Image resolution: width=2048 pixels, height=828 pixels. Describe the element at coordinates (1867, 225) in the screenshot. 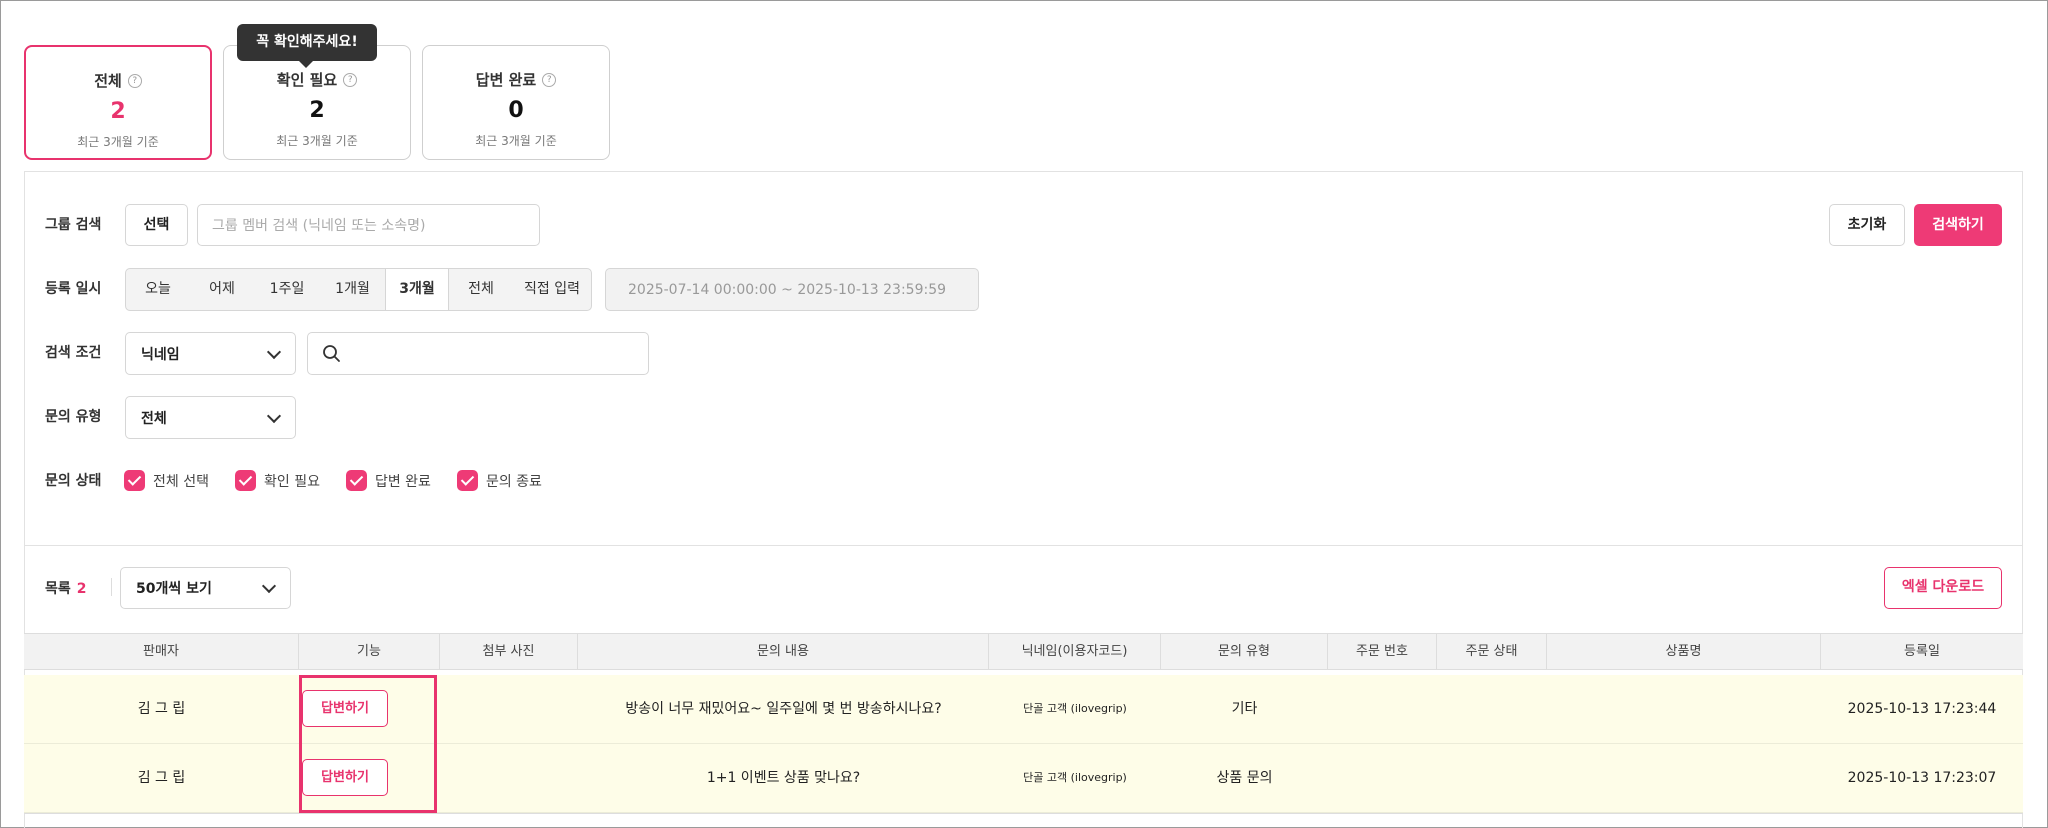

I see `reset-button: 초기화` at that location.